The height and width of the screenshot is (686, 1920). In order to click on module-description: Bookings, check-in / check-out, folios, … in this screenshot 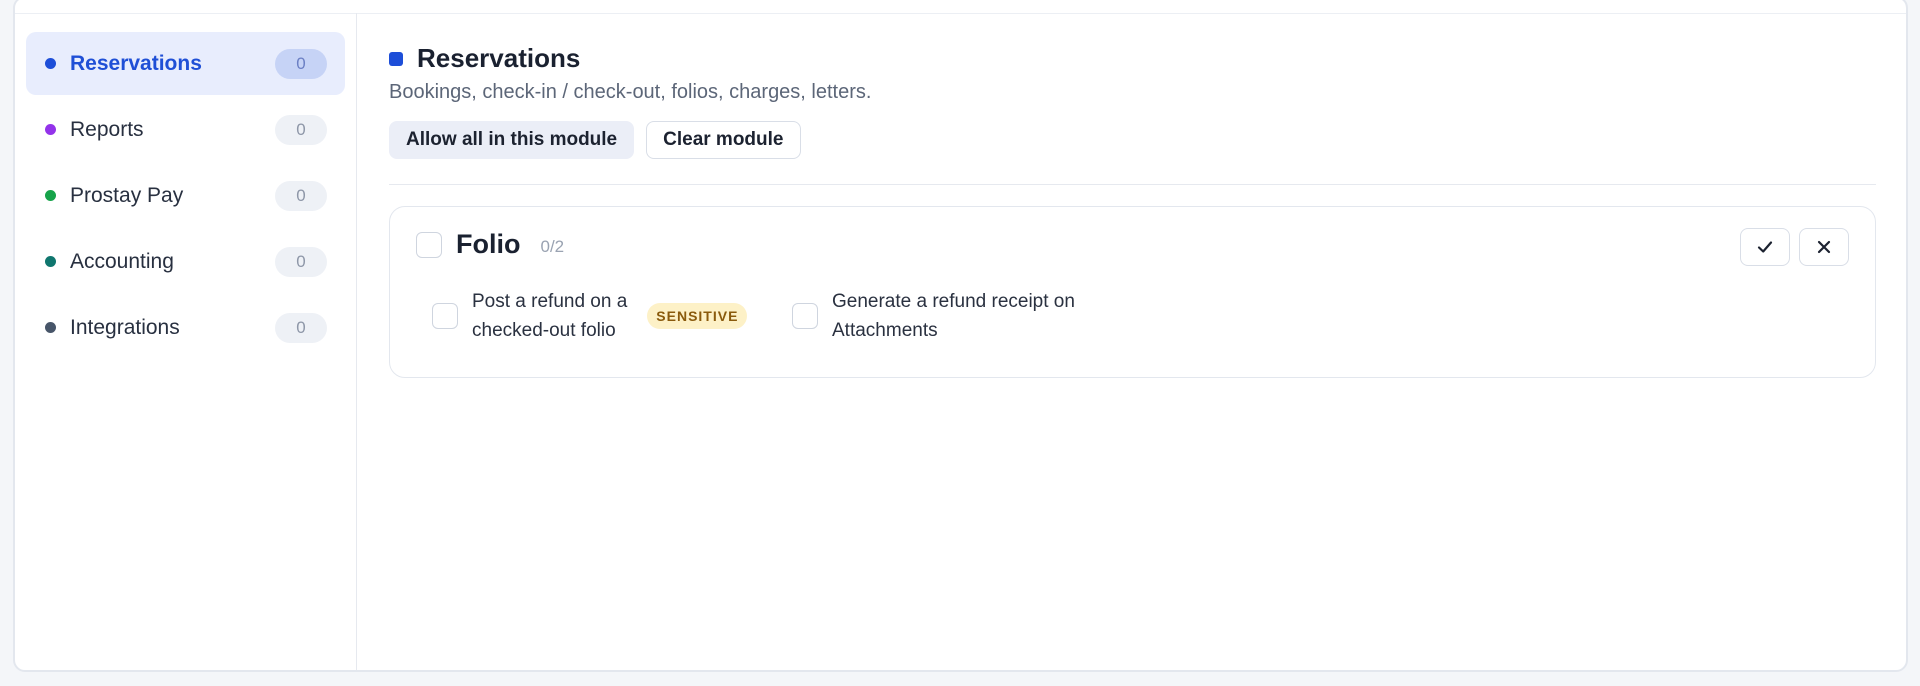, I will do `click(630, 92)`.